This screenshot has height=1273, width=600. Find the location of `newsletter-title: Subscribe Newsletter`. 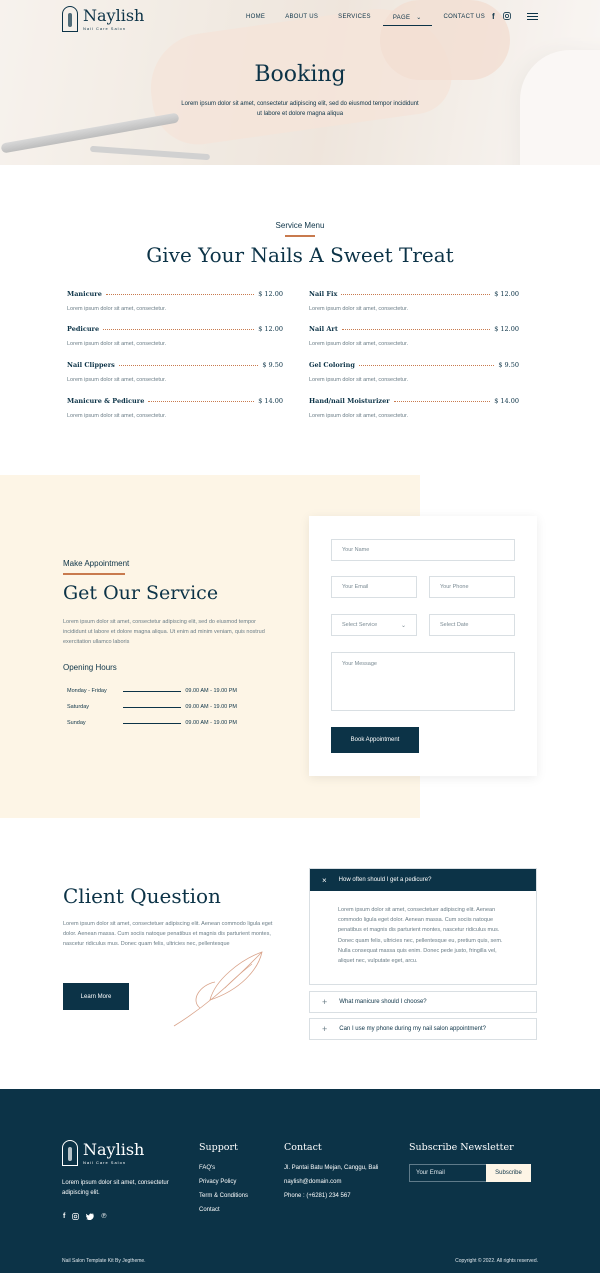

newsletter-title: Subscribe Newsletter is located at coordinates (461, 1147).